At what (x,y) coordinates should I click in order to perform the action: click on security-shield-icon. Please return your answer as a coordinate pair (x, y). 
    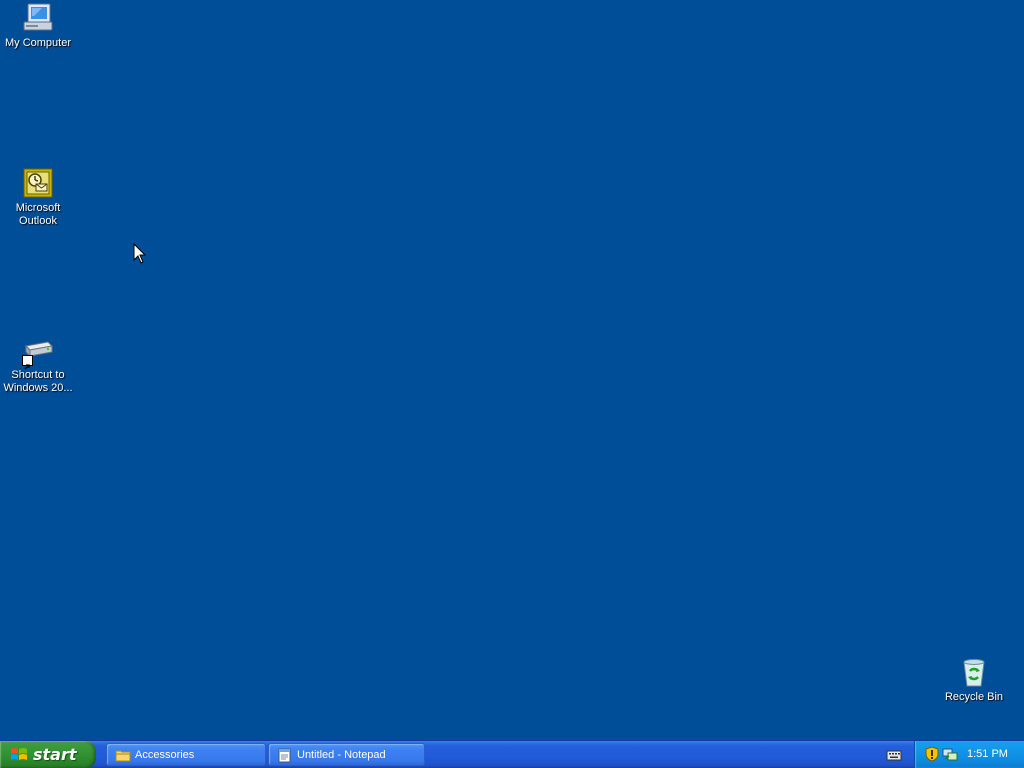
    Looking at the image, I should click on (932, 754).